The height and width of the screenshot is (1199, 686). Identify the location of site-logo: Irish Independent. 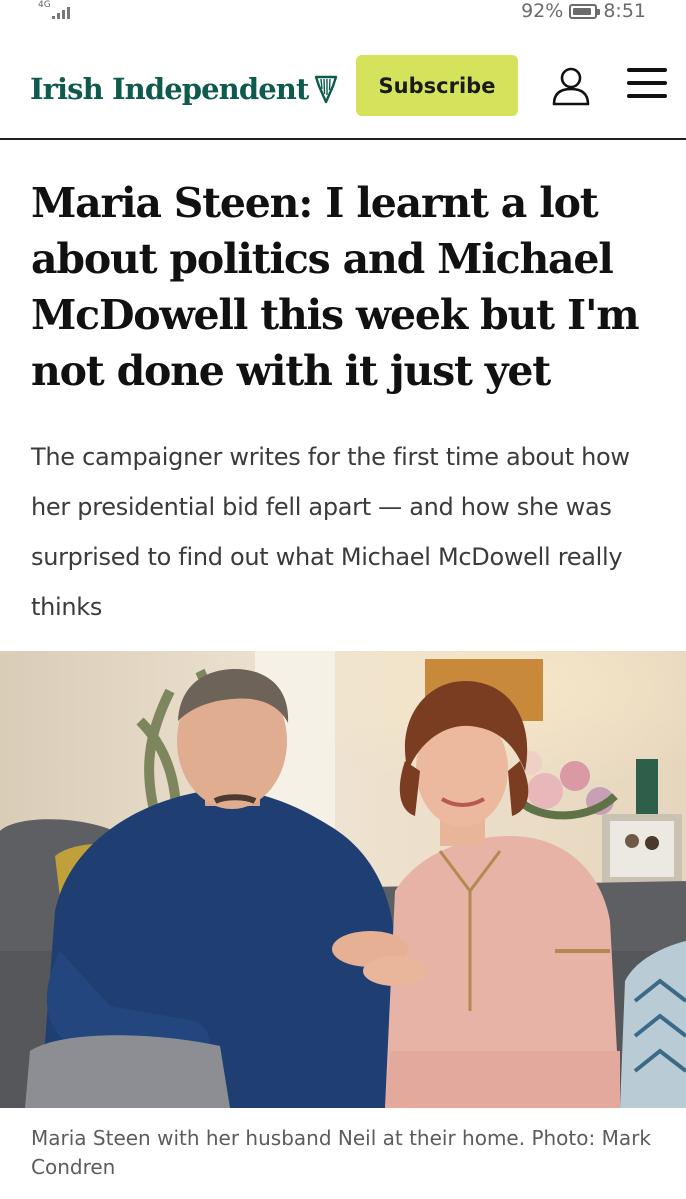
(184, 89).